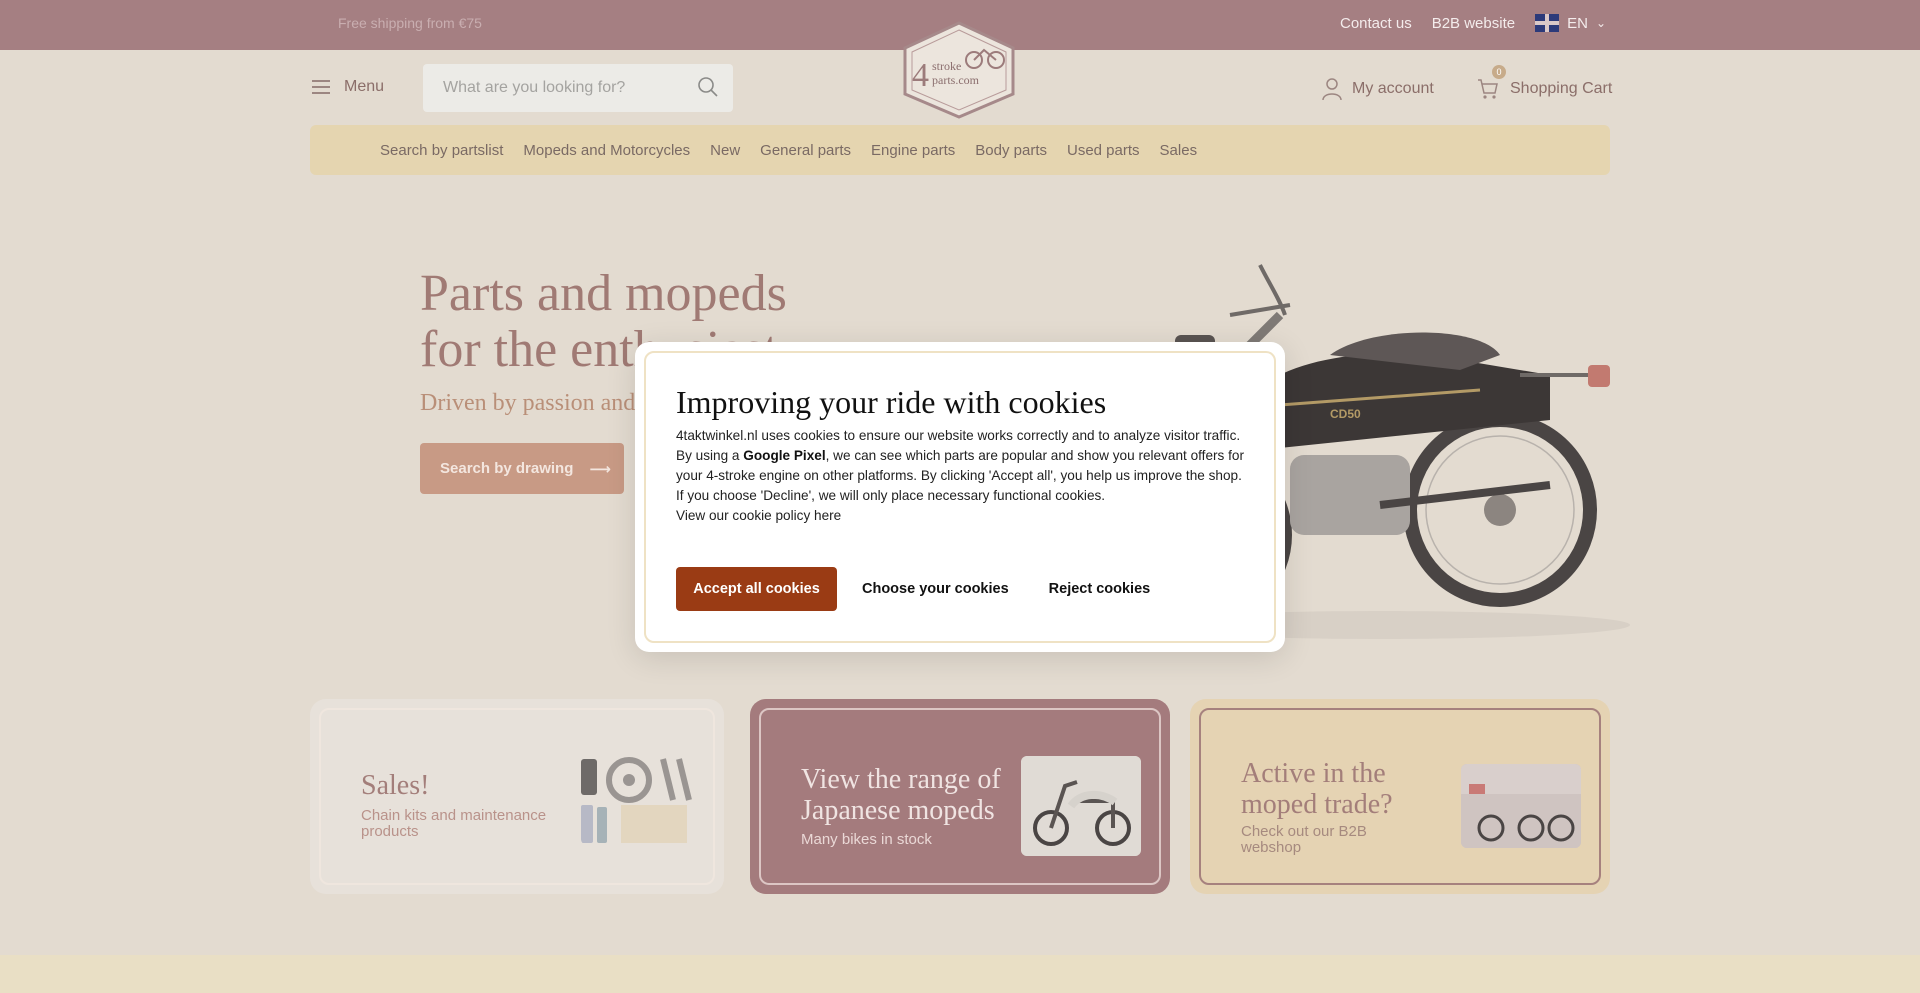 The width and height of the screenshot is (1920, 993). What do you see at coordinates (1491, 83) in the screenshot?
I see `cart-icon: 0` at bounding box center [1491, 83].